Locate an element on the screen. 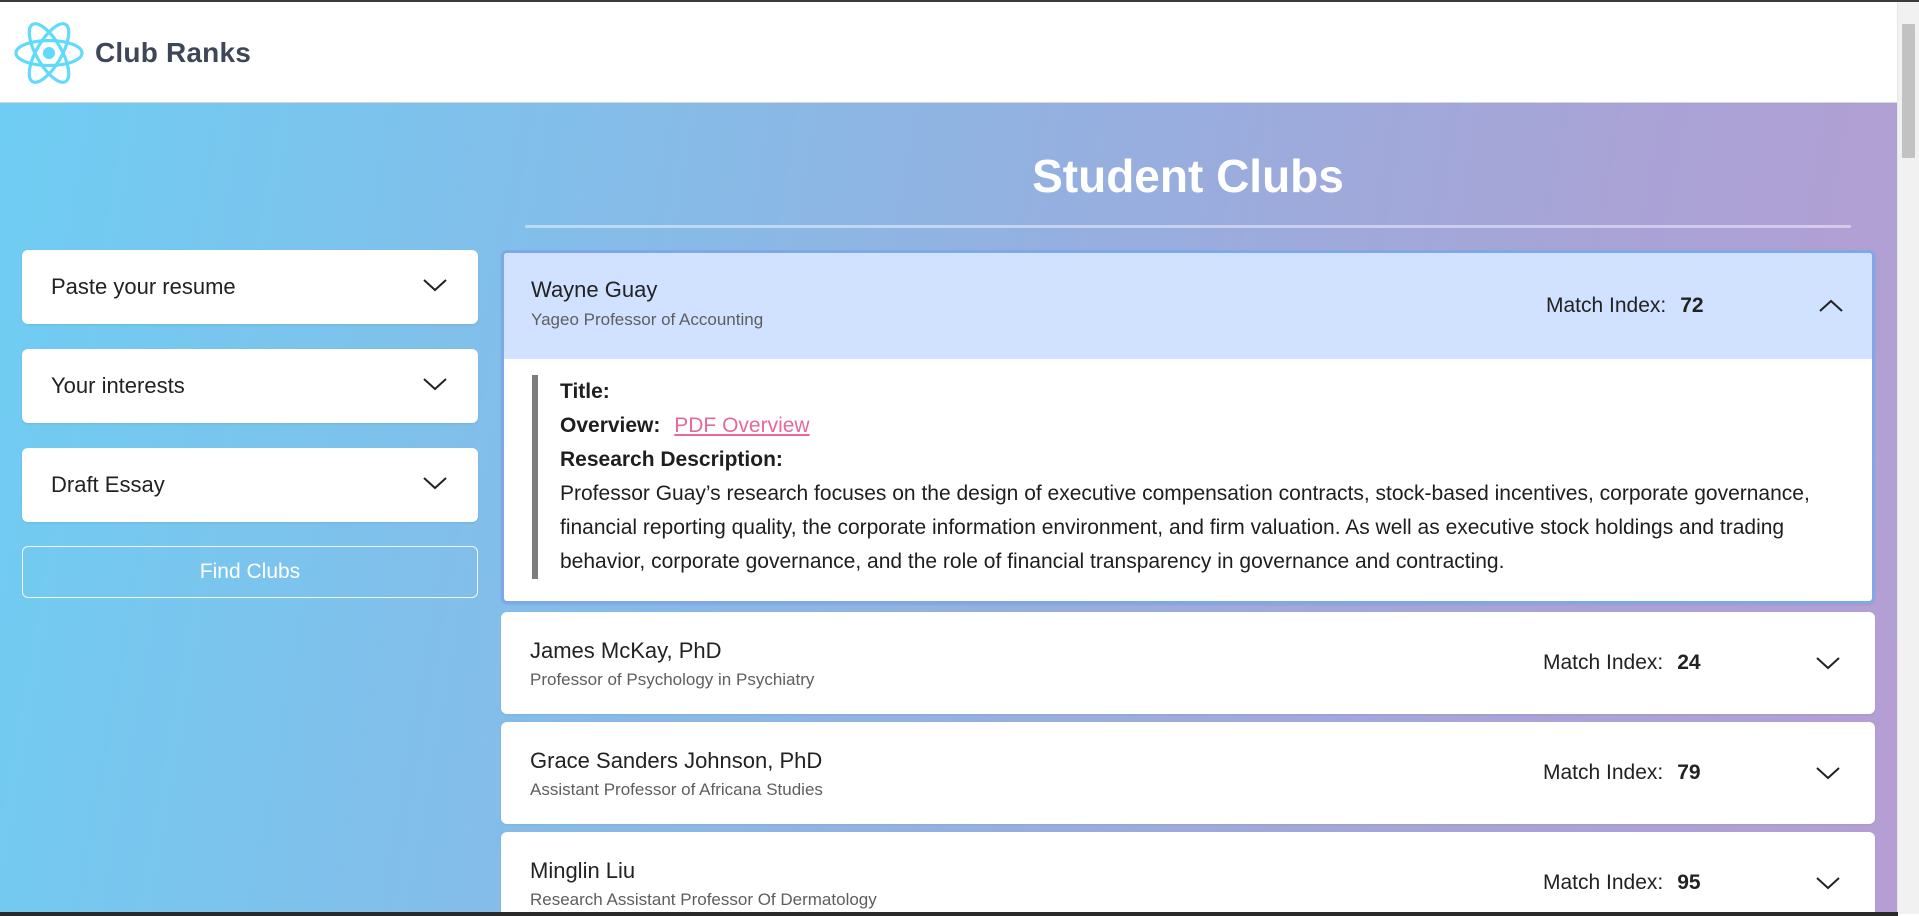 This screenshot has width=1919, height=916. club-role: Yageo Professor of Accounting is located at coordinates (647, 319).